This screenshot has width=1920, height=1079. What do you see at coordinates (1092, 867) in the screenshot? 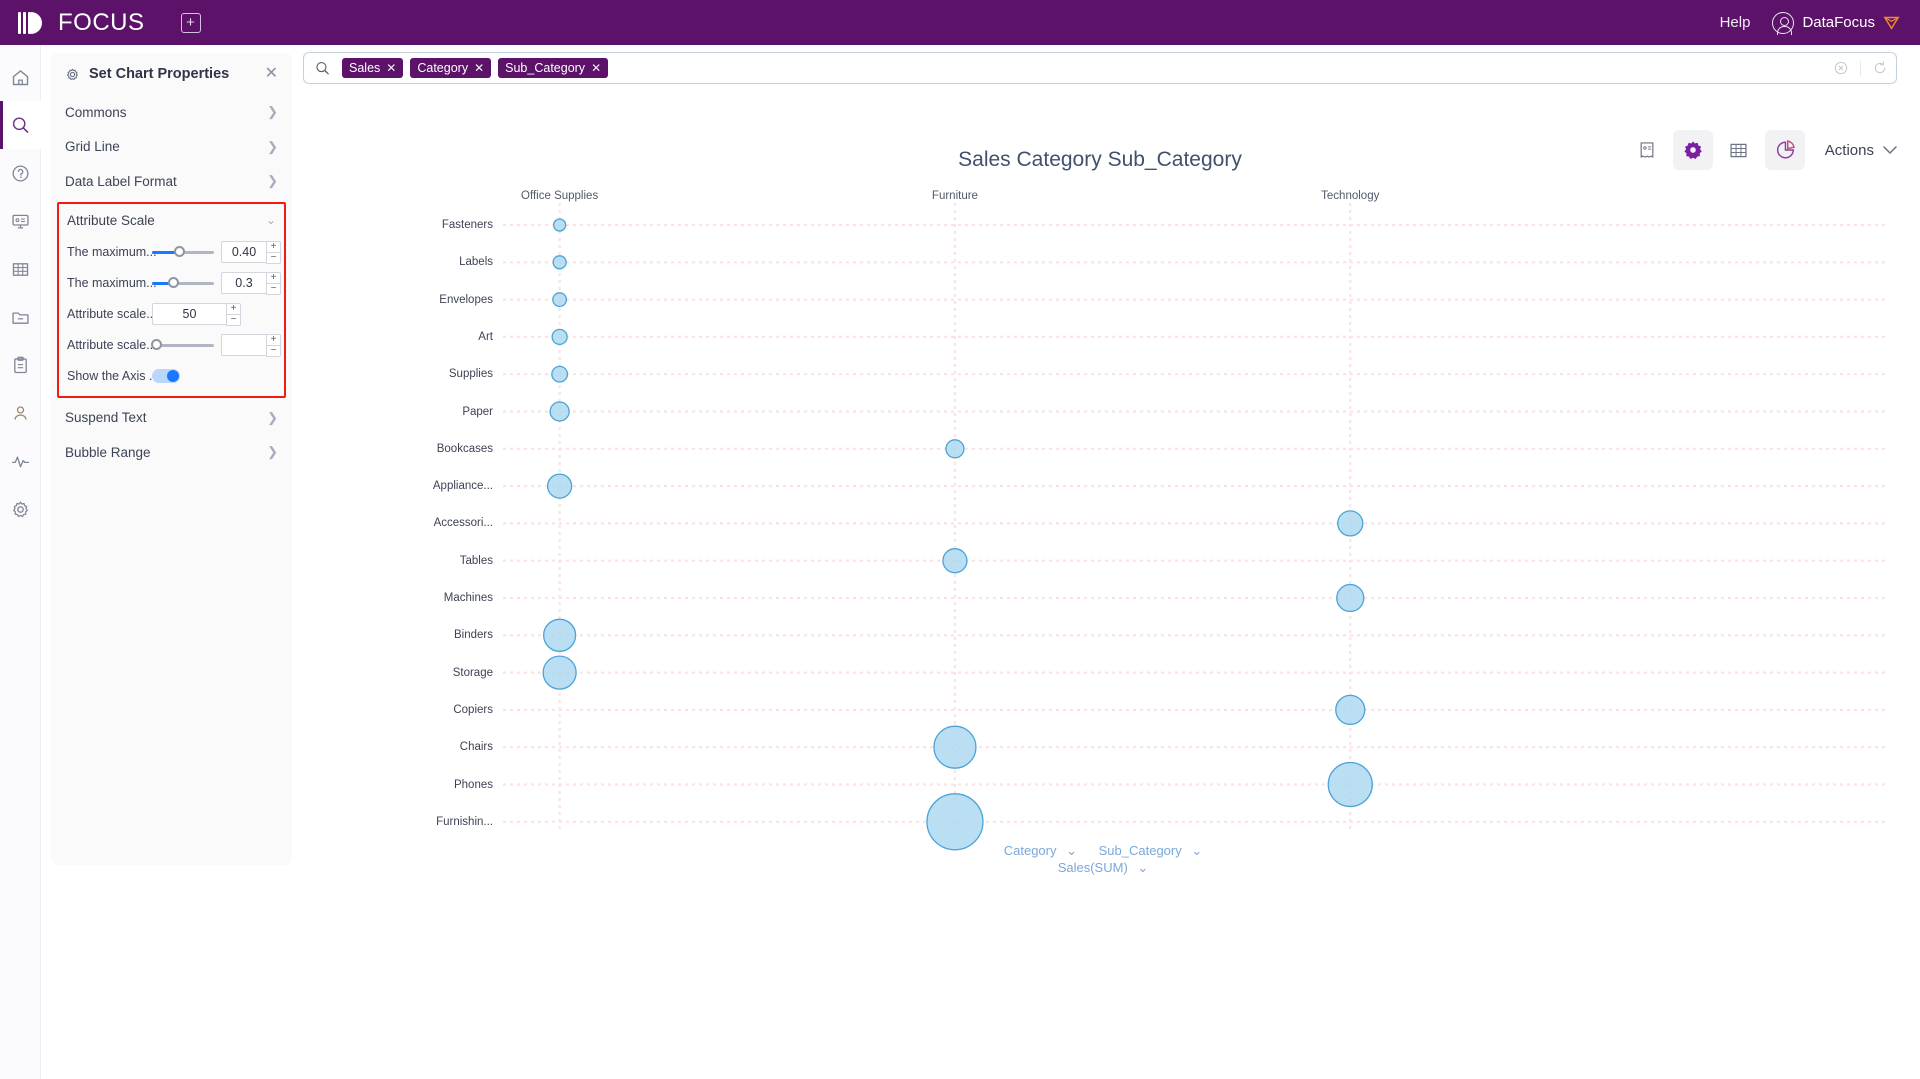
I see `axis-measure-label: Sales(SUM)` at bounding box center [1092, 867].